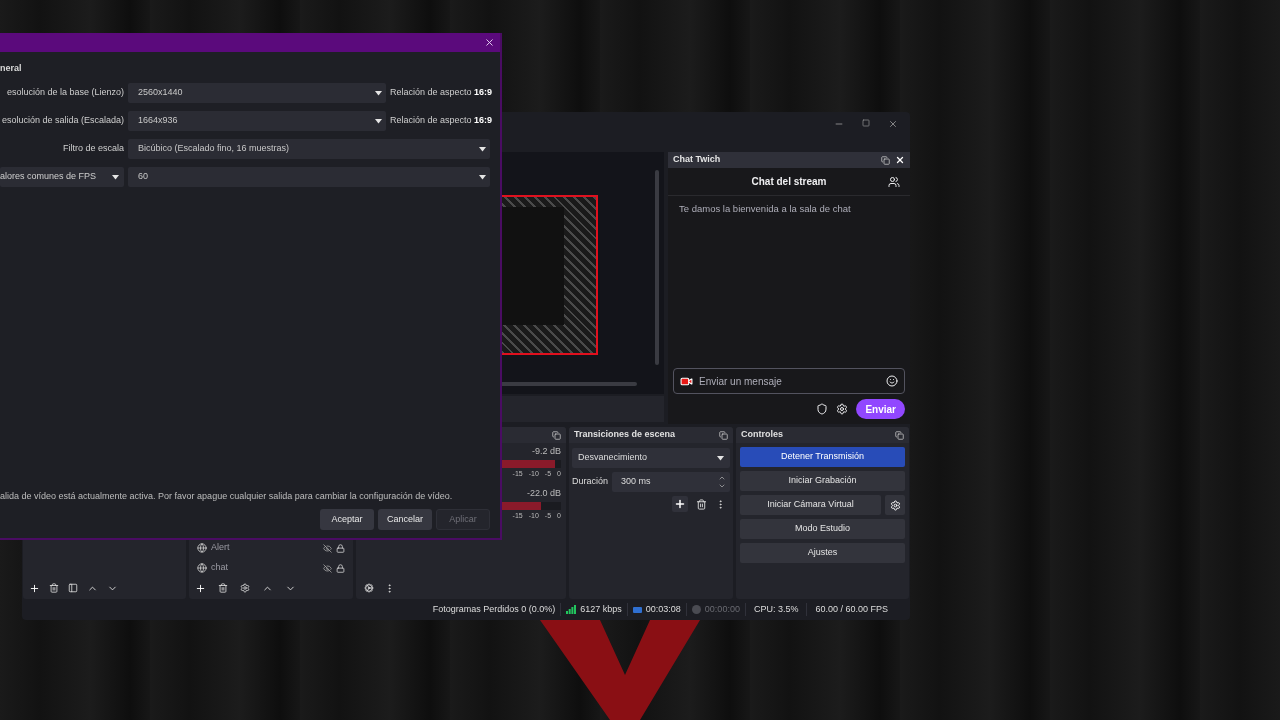 The image size is (1280, 720). What do you see at coordinates (257, 93) in the screenshot?
I see `combo-field: 2560x1440` at bounding box center [257, 93].